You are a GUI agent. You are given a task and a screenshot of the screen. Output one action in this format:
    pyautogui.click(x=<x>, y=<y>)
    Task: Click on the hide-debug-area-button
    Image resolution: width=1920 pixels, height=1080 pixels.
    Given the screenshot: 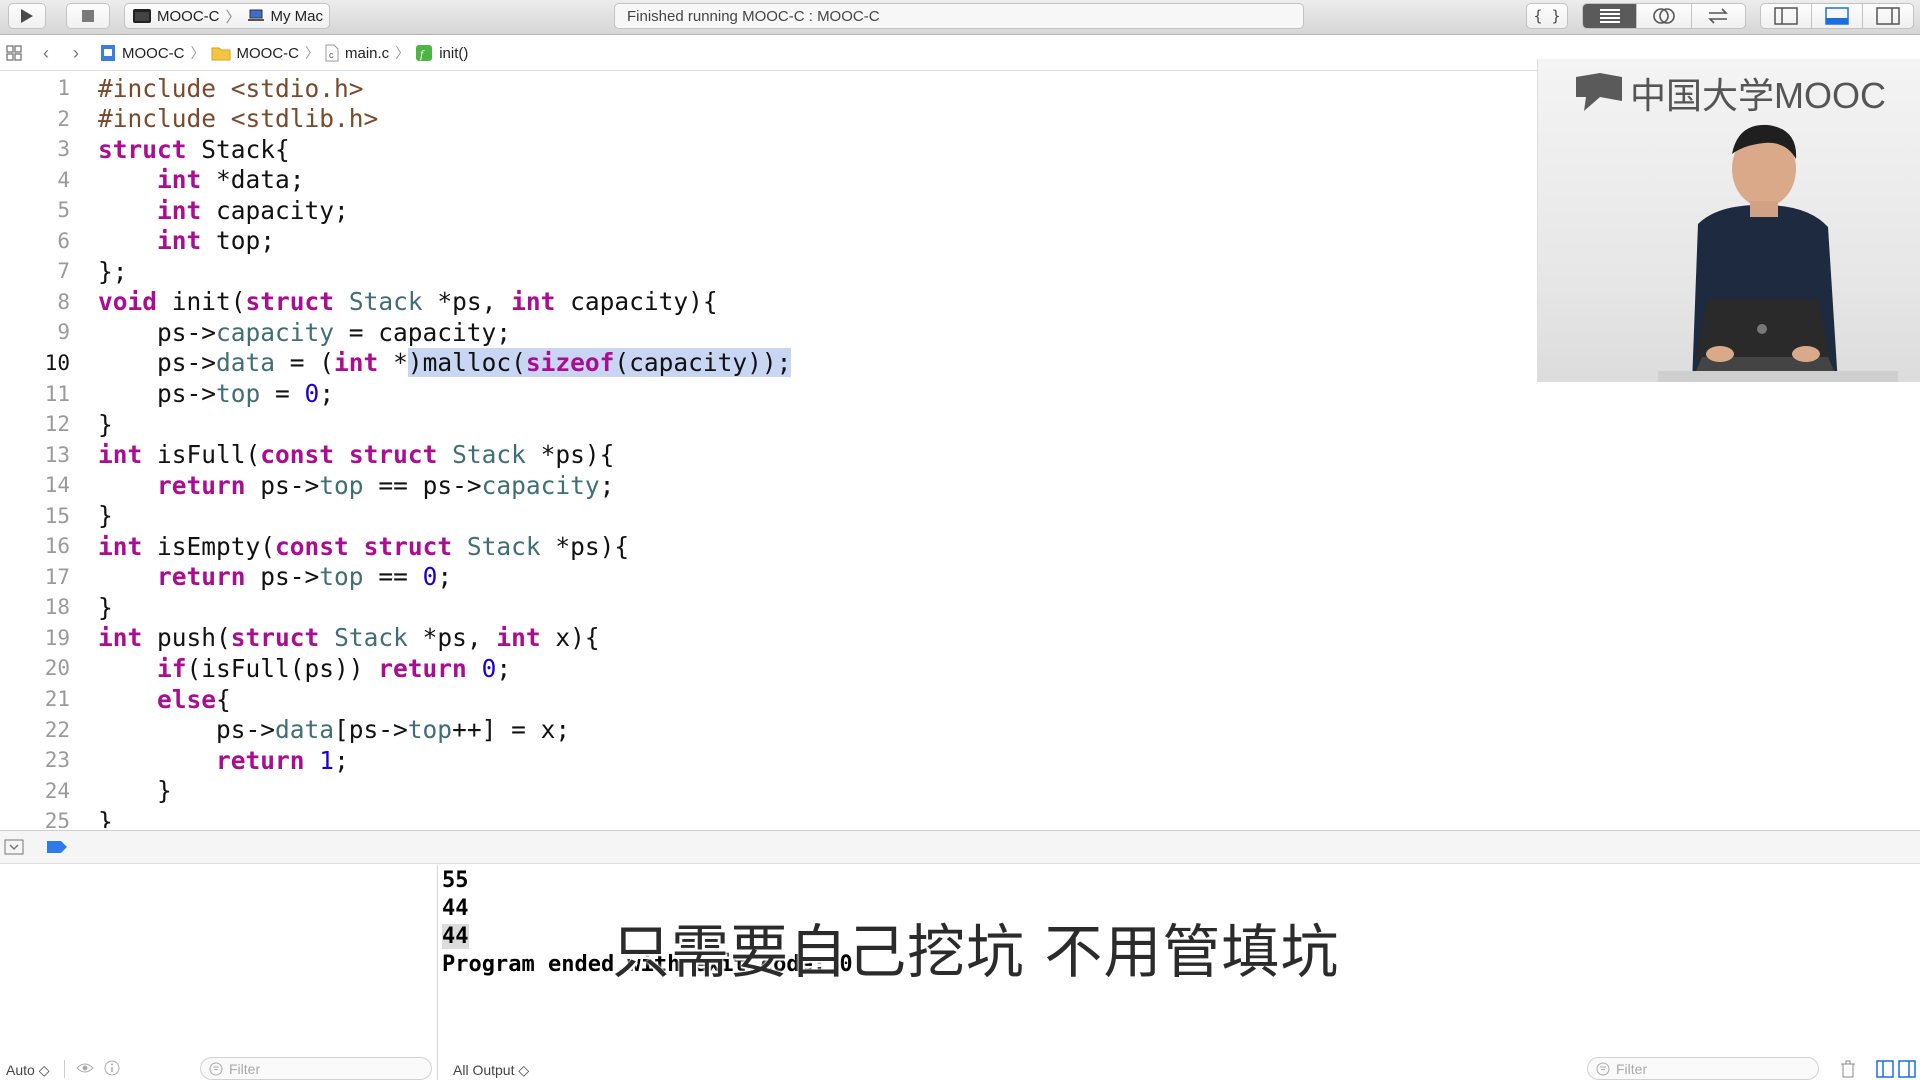 What is the action you would take?
    pyautogui.click(x=14, y=849)
    